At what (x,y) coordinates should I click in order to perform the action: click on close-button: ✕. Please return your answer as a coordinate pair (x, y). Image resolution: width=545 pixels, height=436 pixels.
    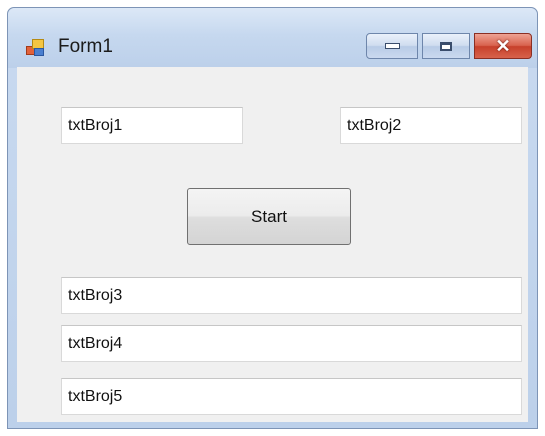
    Looking at the image, I should click on (503, 46).